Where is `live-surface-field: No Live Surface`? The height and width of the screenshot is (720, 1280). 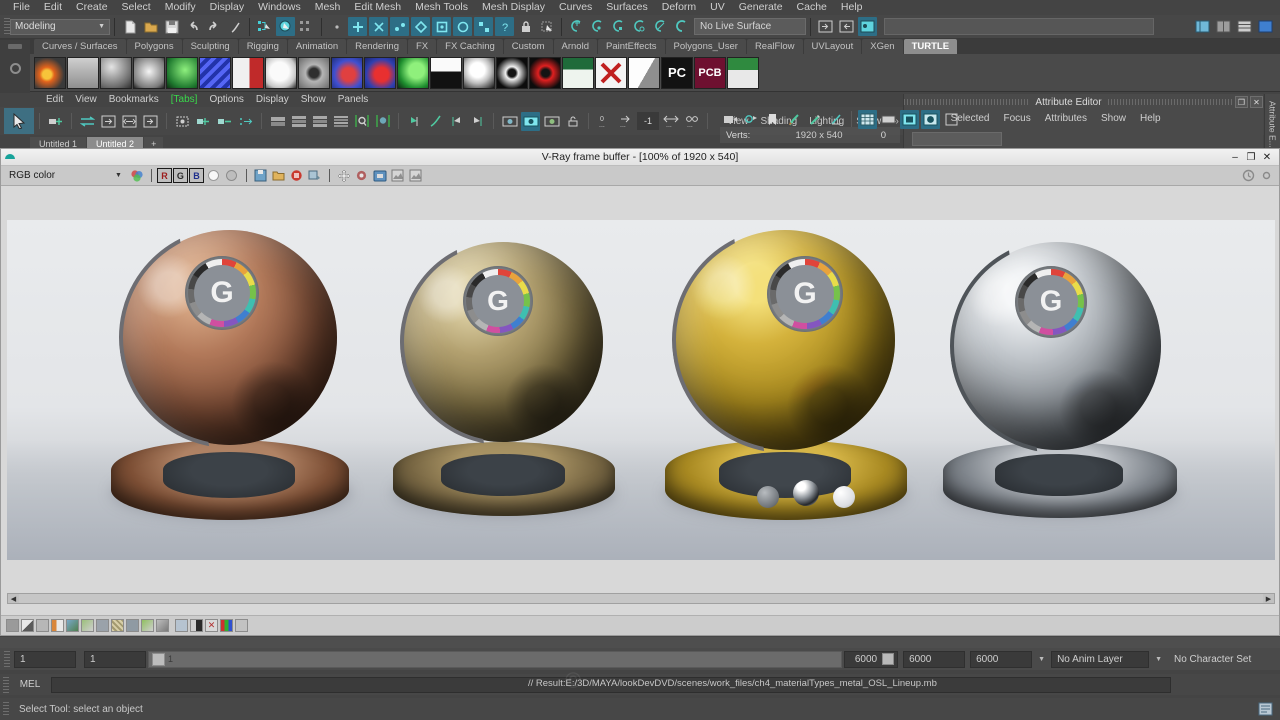 live-surface-field: No Live Surface is located at coordinates (750, 26).